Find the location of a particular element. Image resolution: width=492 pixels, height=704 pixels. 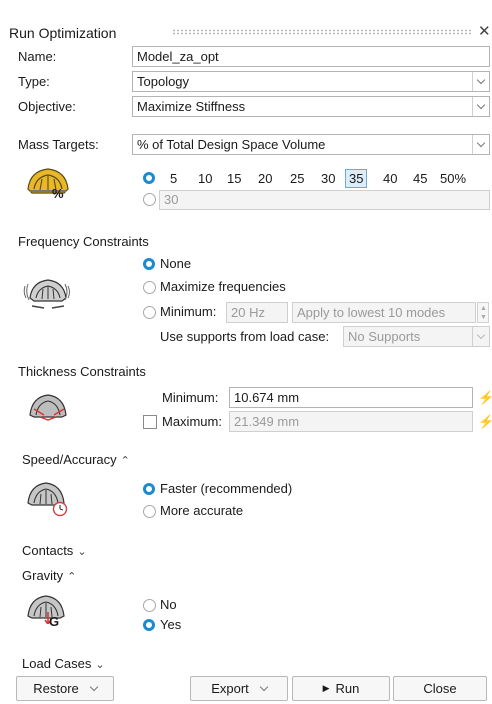

gravity-heading: Gravity ⌃ is located at coordinates (49, 576).